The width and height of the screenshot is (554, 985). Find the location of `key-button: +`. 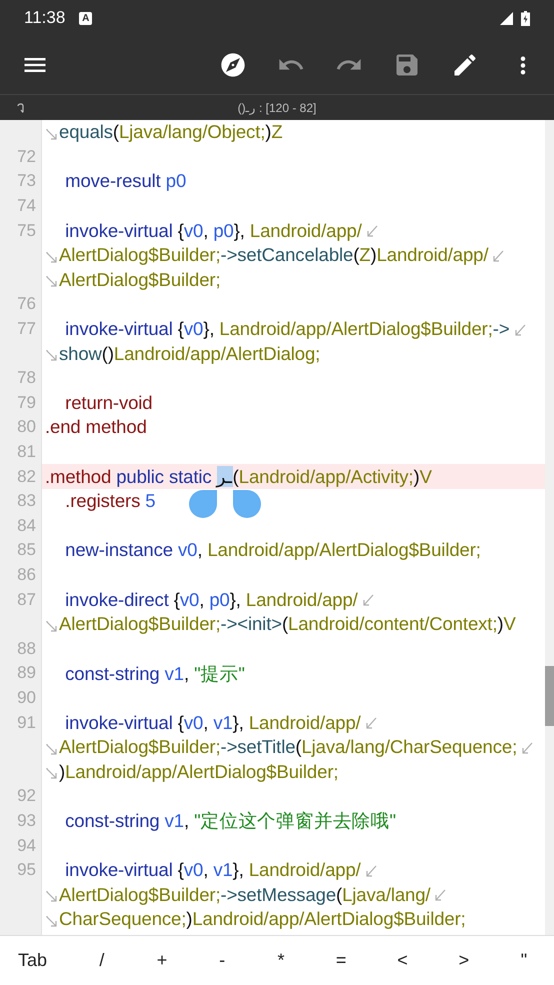

key-button: + is located at coordinates (162, 960).